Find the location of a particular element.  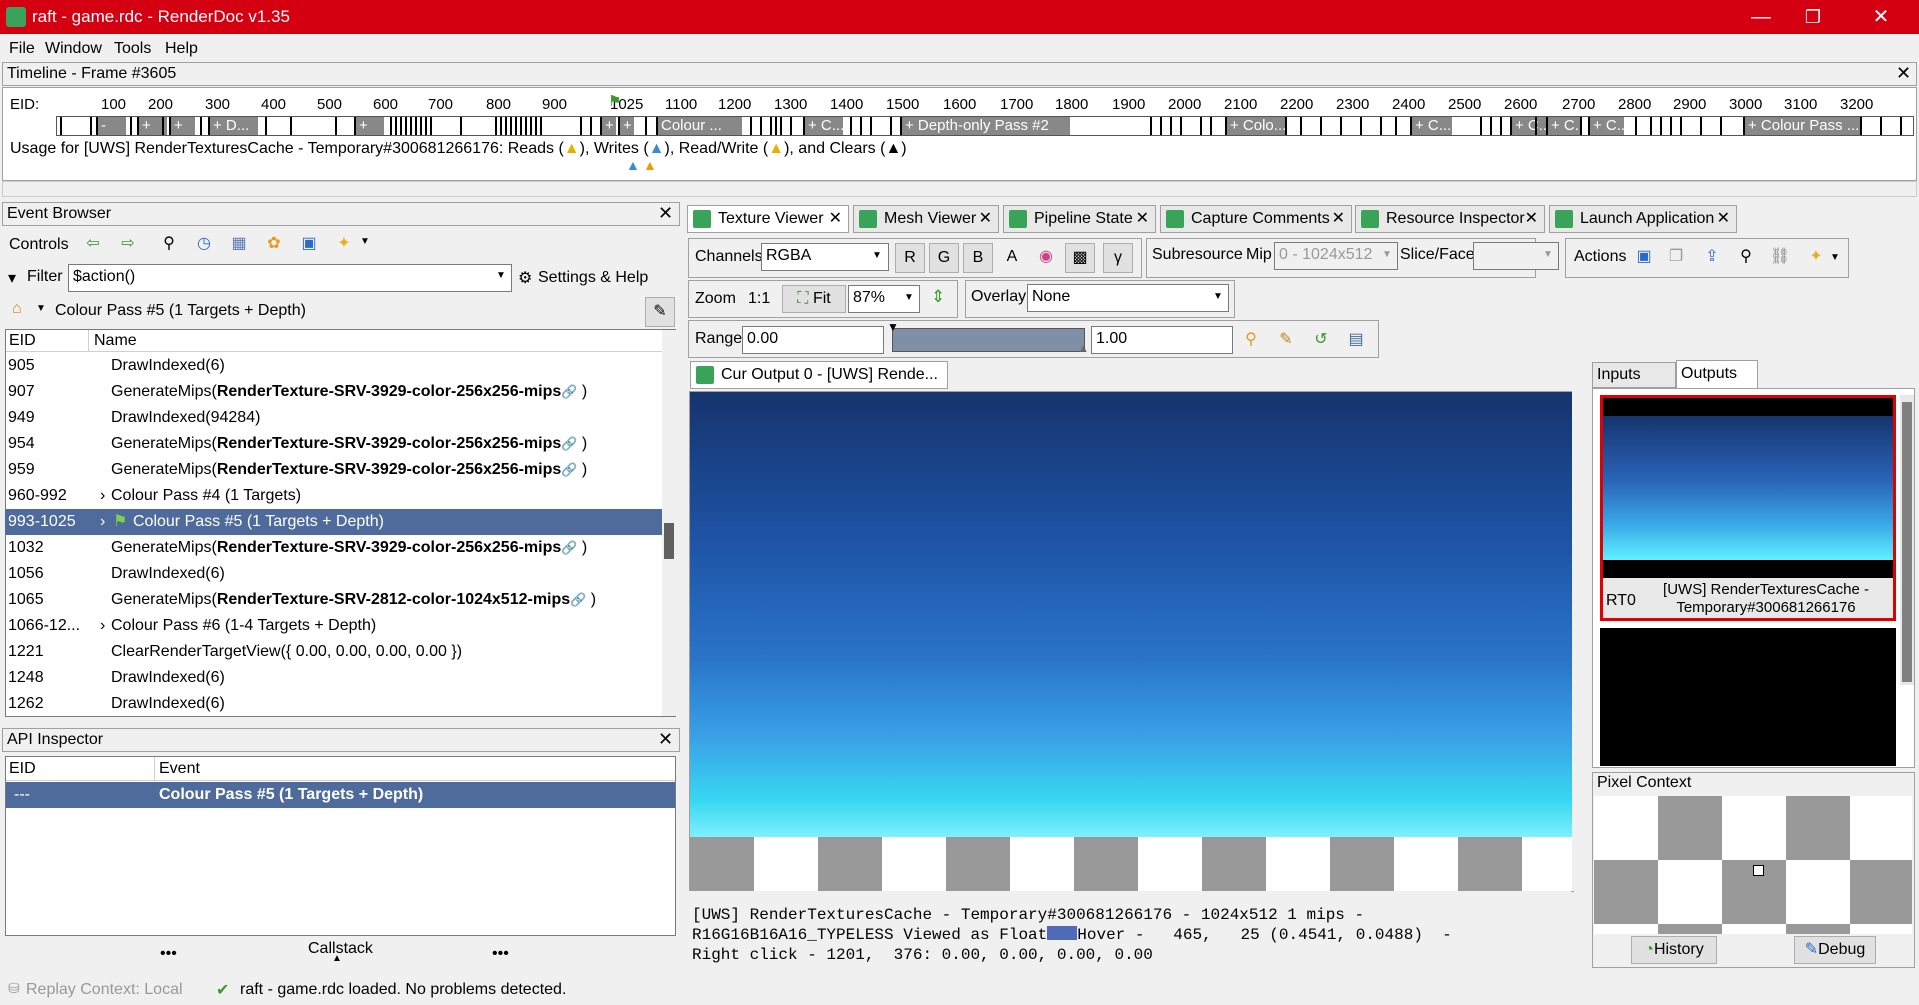

minimize-button: — is located at coordinates (1761, 17).